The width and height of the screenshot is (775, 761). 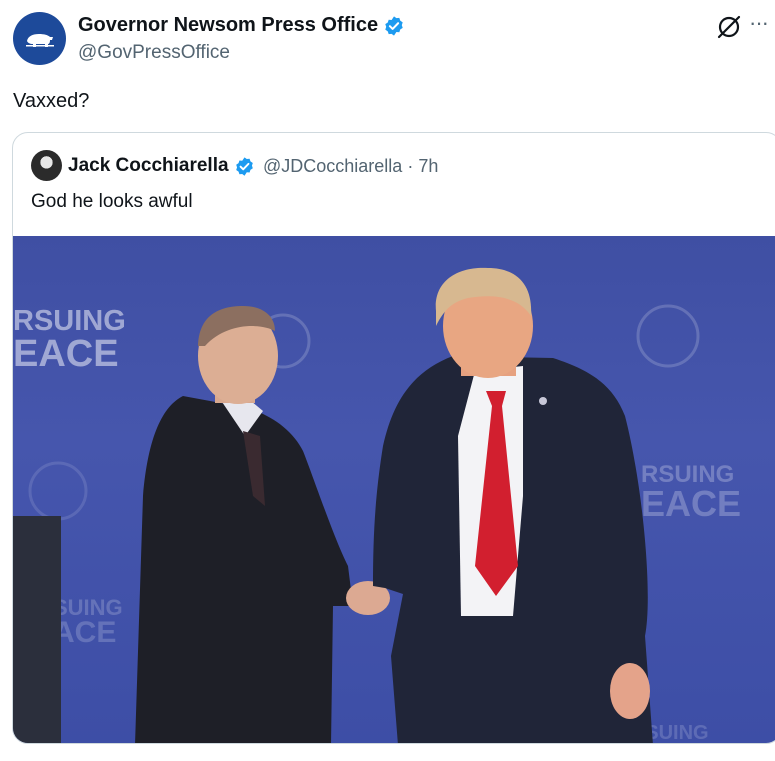 I want to click on author-name-text: Governor Newsom Press Office, so click(x=228, y=25).